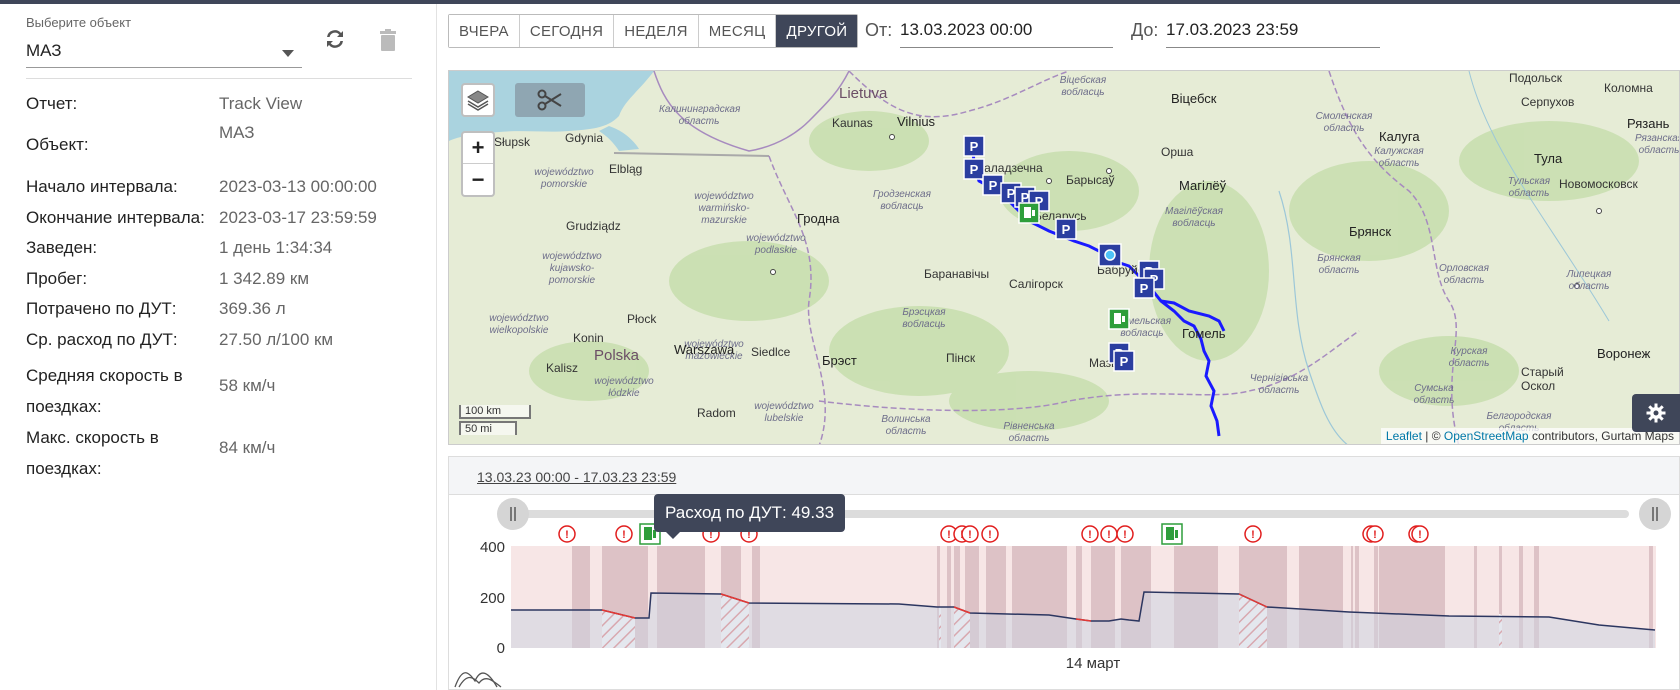 Image resolution: width=1680 pixels, height=690 pixels. Describe the element at coordinates (879, 30) in the screenshot. I see `date-from-label: От:` at that location.